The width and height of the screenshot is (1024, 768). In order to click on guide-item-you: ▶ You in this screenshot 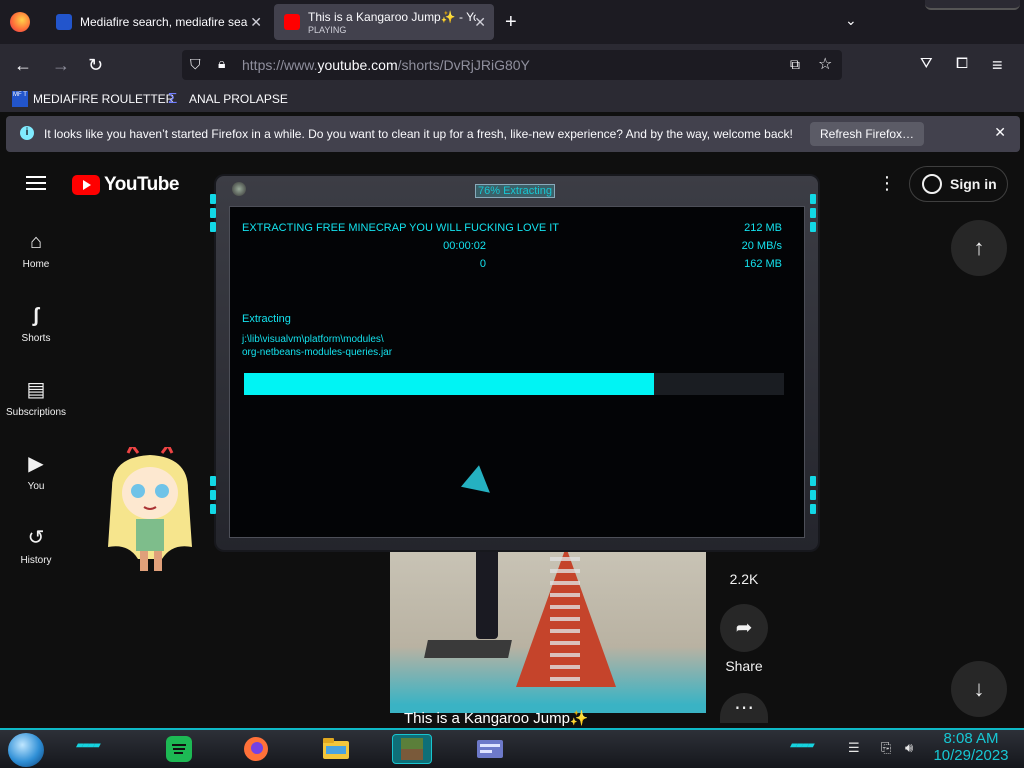, I will do `click(36, 472)`.